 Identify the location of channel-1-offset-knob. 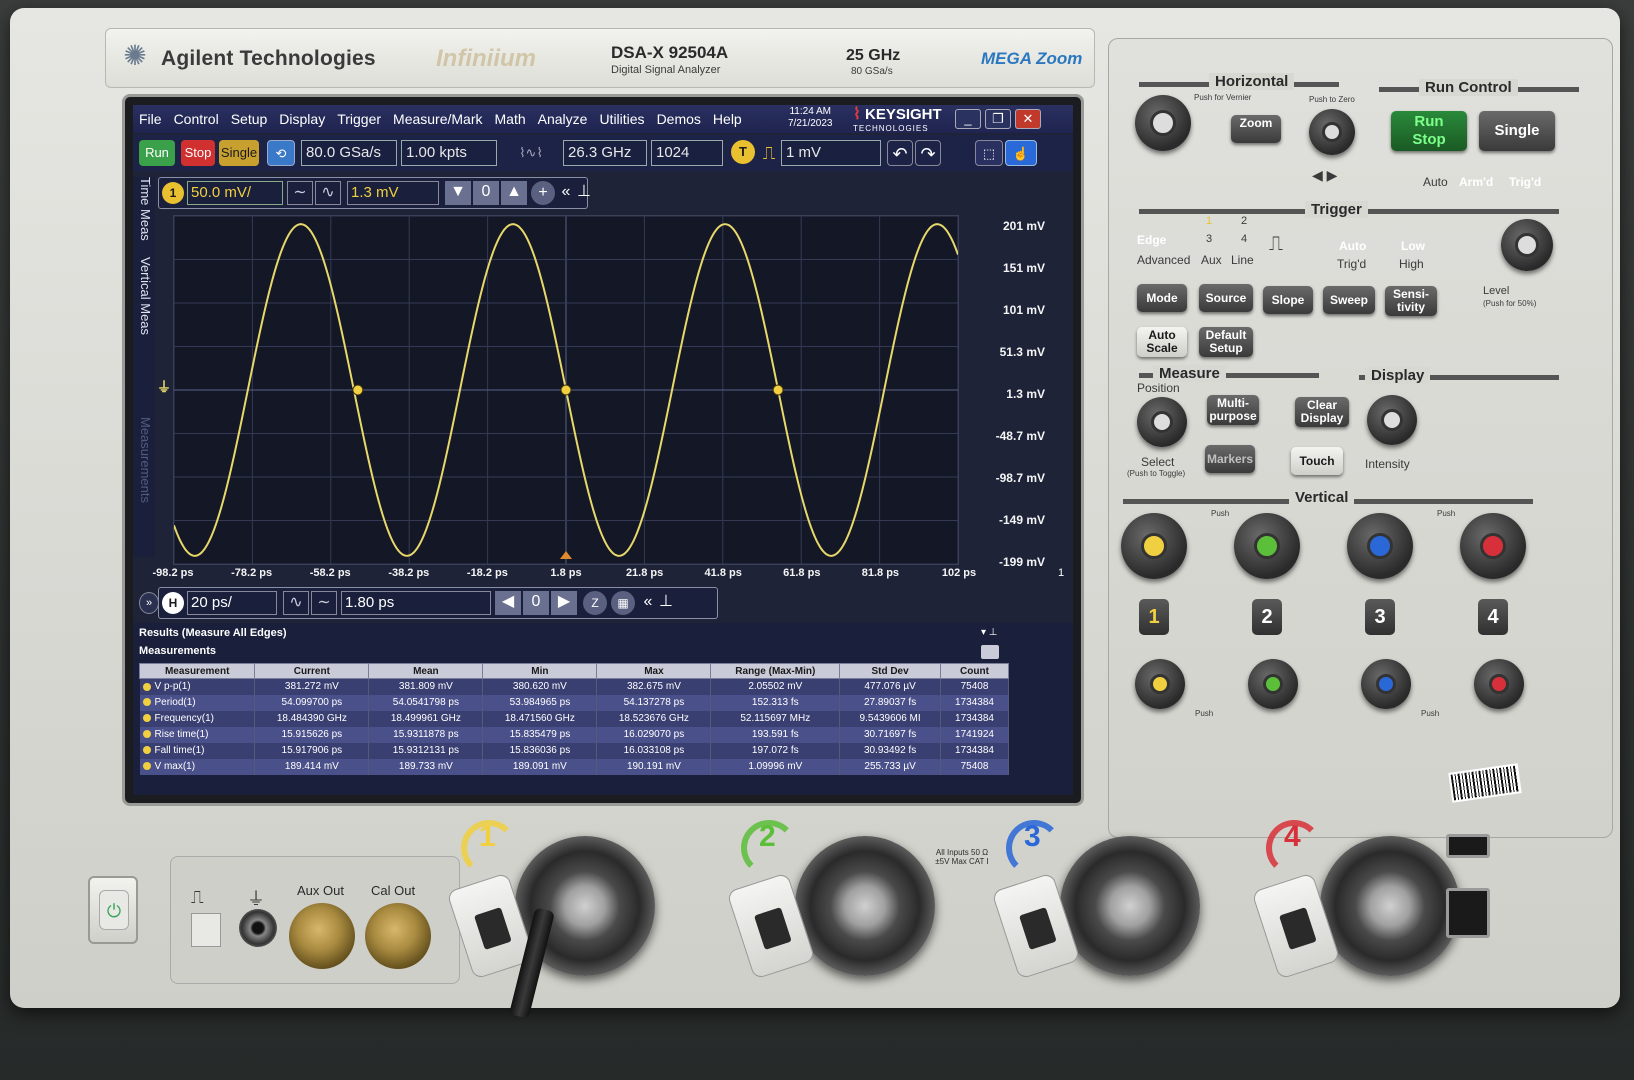
(1160, 684).